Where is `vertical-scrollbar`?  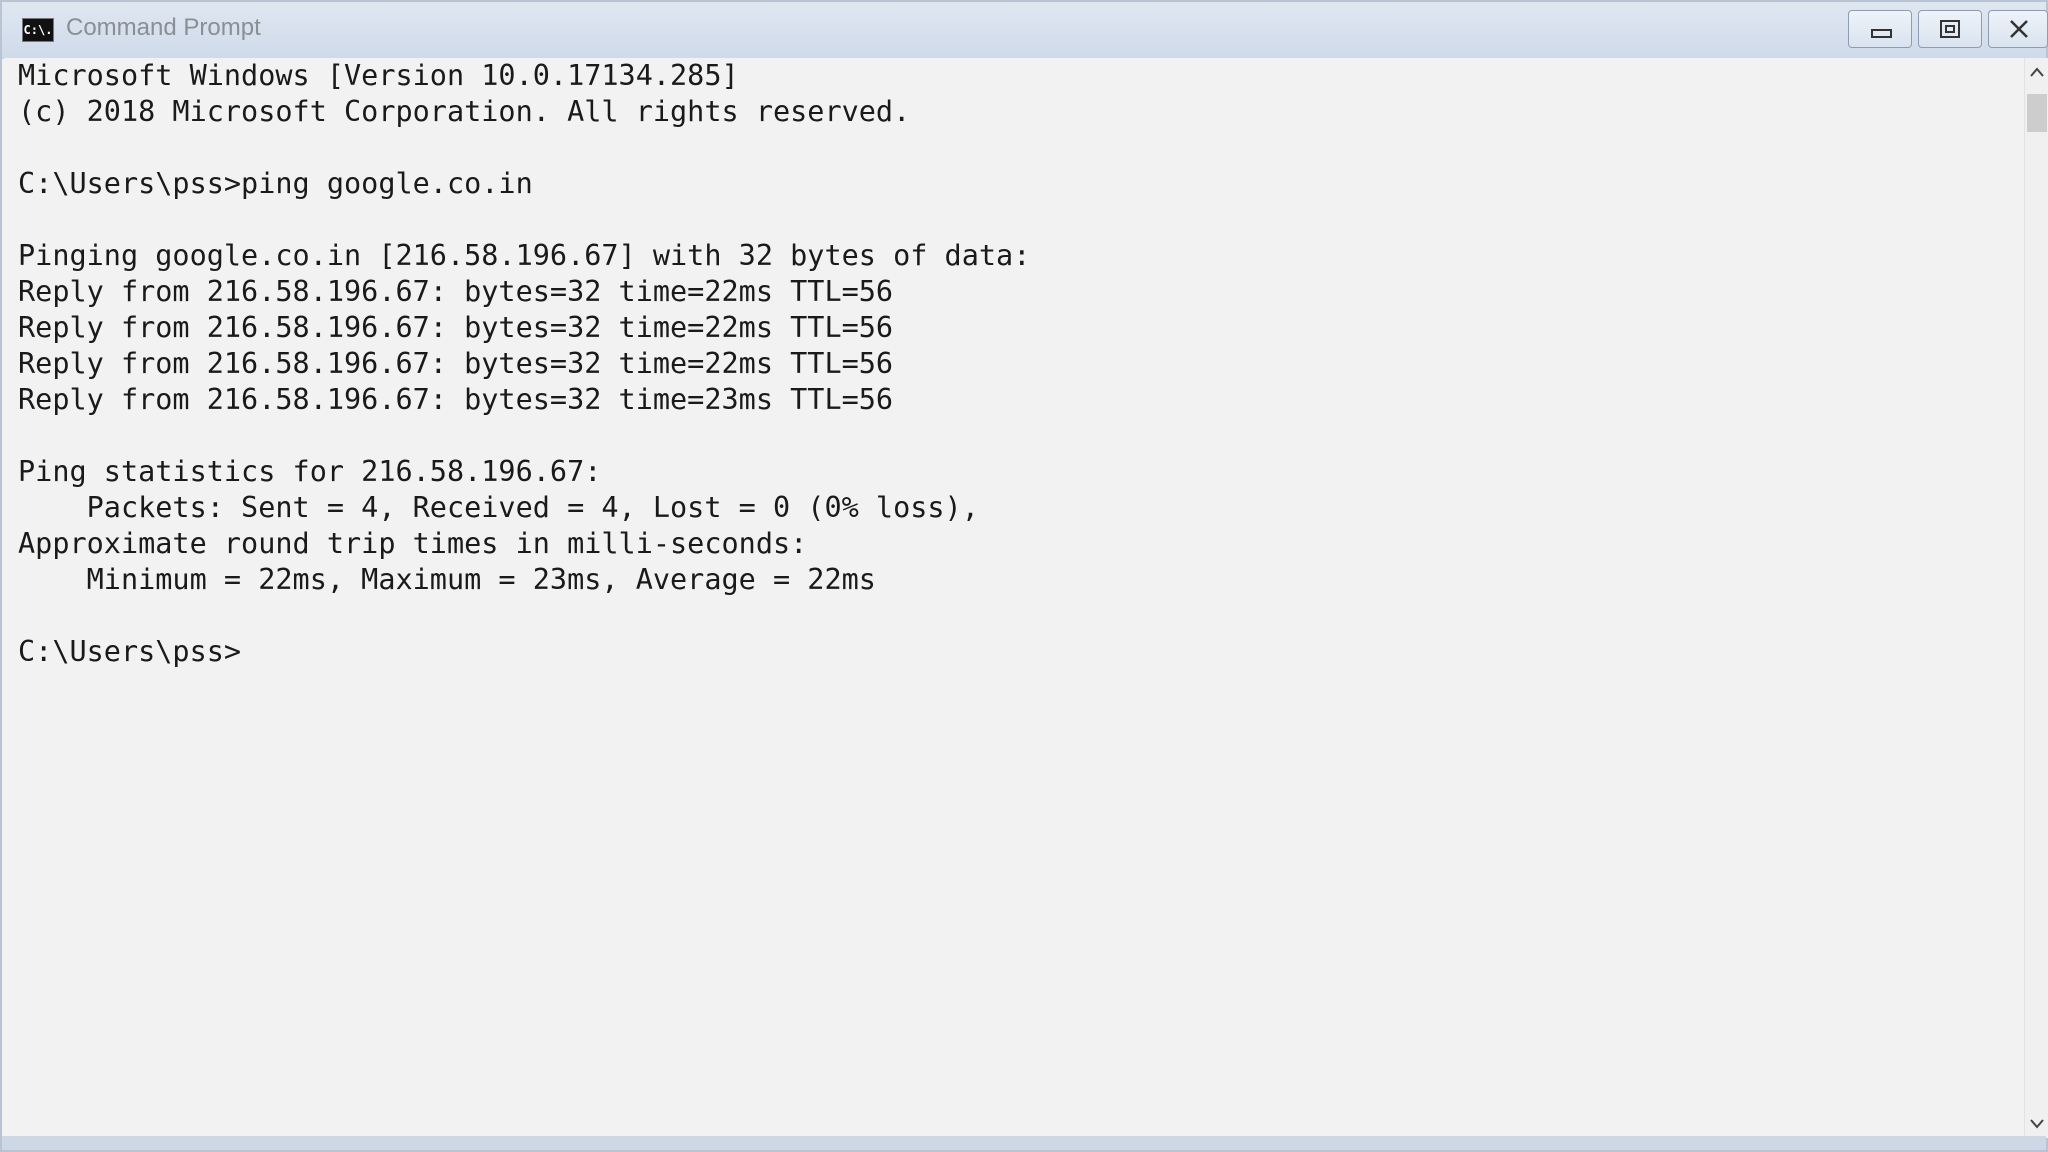 vertical-scrollbar is located at coordinates (2036, 598).